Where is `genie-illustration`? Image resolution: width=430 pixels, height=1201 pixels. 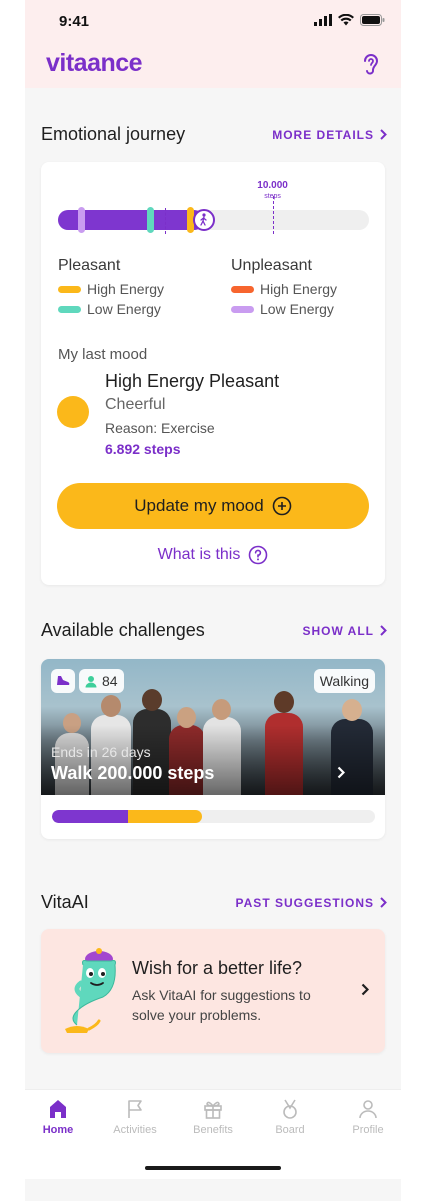 genie-illustration is located at coordinates (90, 990).